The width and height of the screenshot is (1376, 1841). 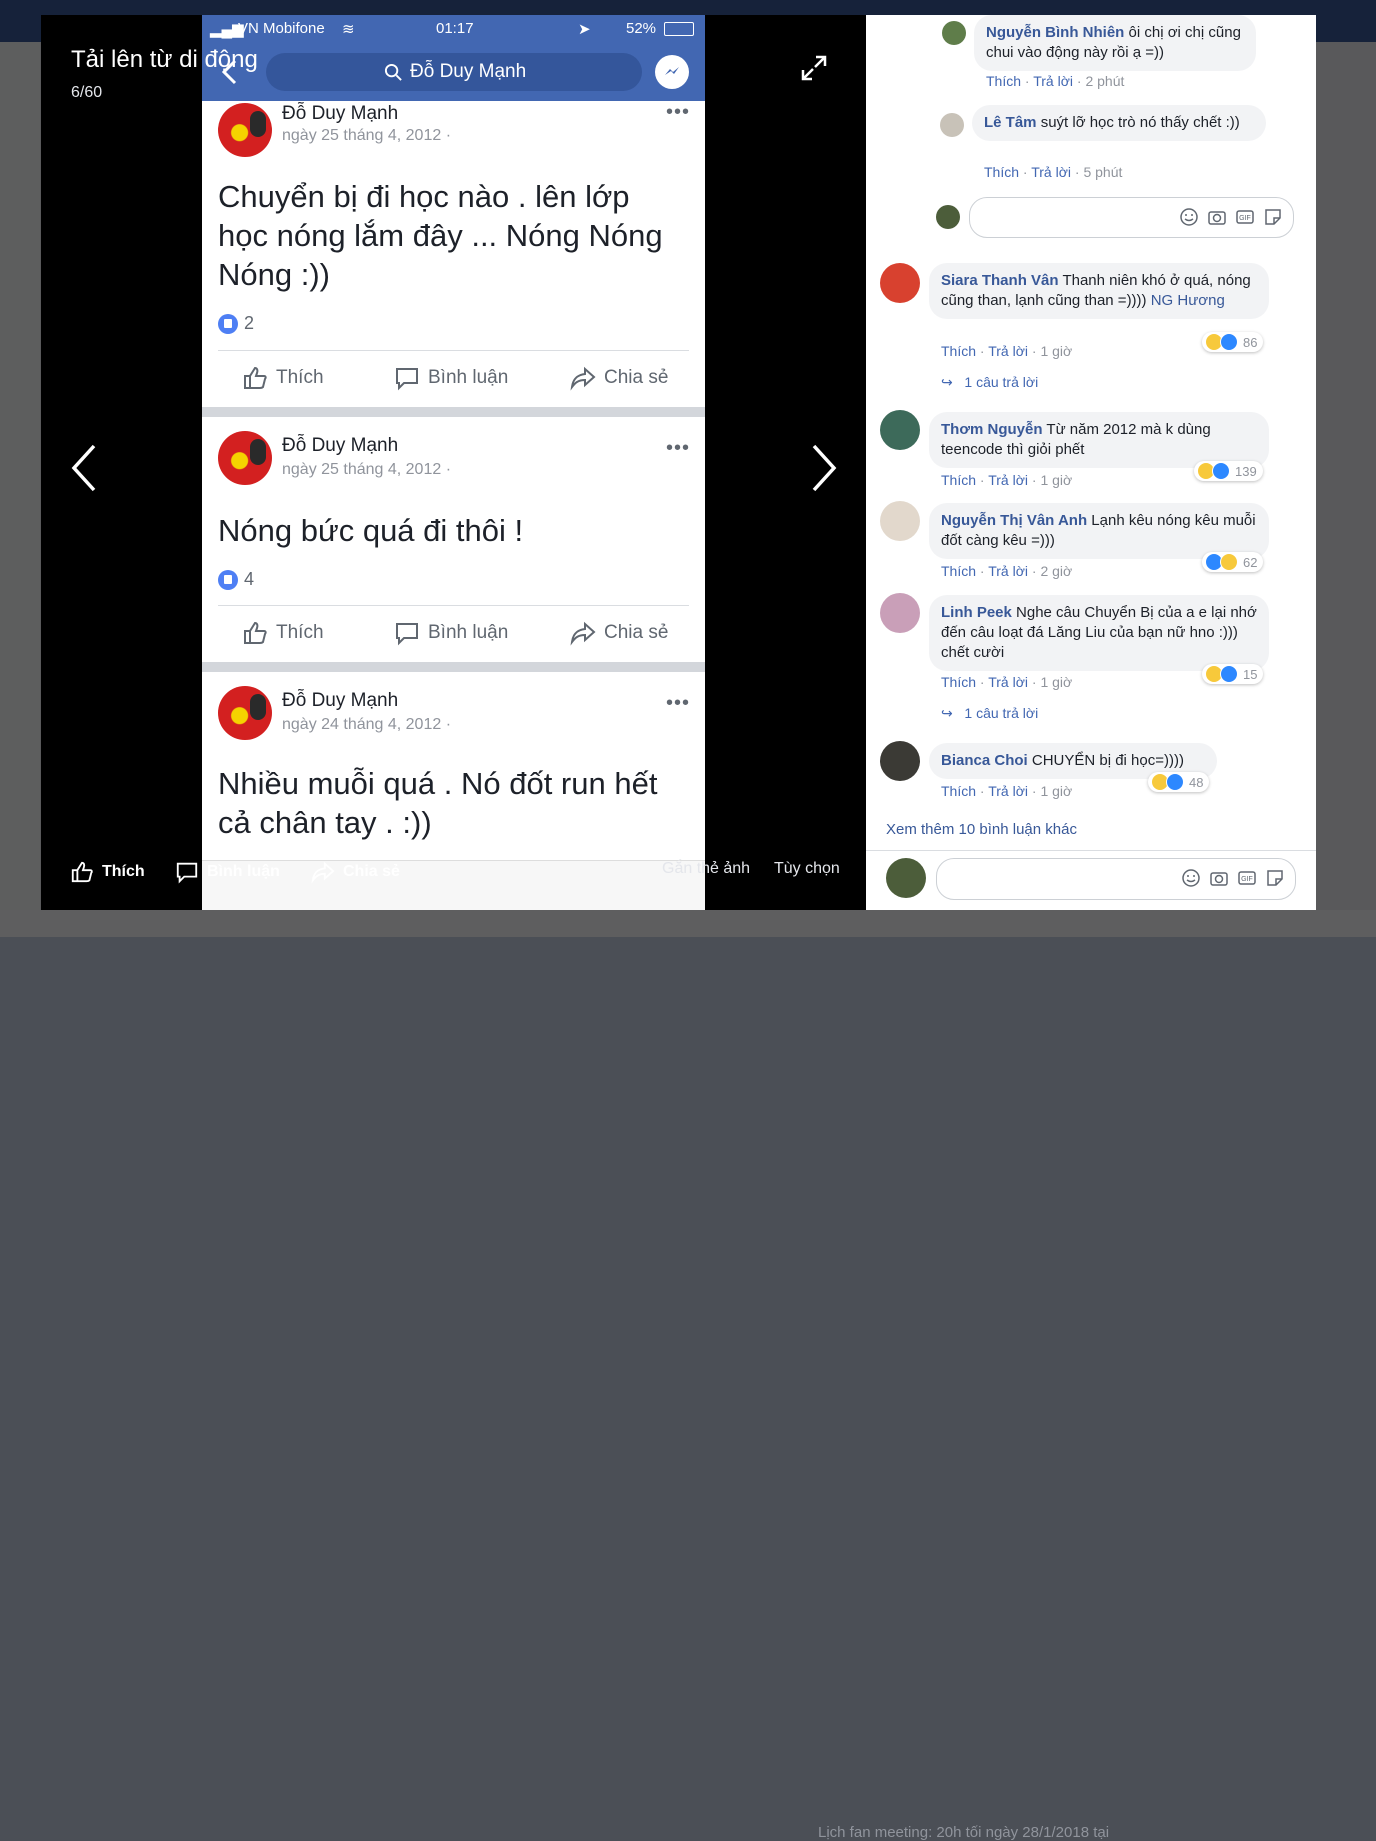 What do you see at coordinates (1055, 32) in the screenshot?
I see `commenter-name: Nguyễn Bình Nhiên` at bounding box center [1055, 32].